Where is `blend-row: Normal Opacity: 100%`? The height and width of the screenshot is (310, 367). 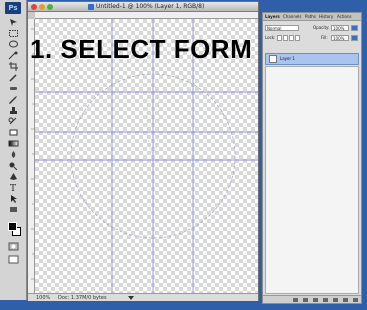
blend-row: Normal Opacity: 100% is located at coordinates (312, 28).